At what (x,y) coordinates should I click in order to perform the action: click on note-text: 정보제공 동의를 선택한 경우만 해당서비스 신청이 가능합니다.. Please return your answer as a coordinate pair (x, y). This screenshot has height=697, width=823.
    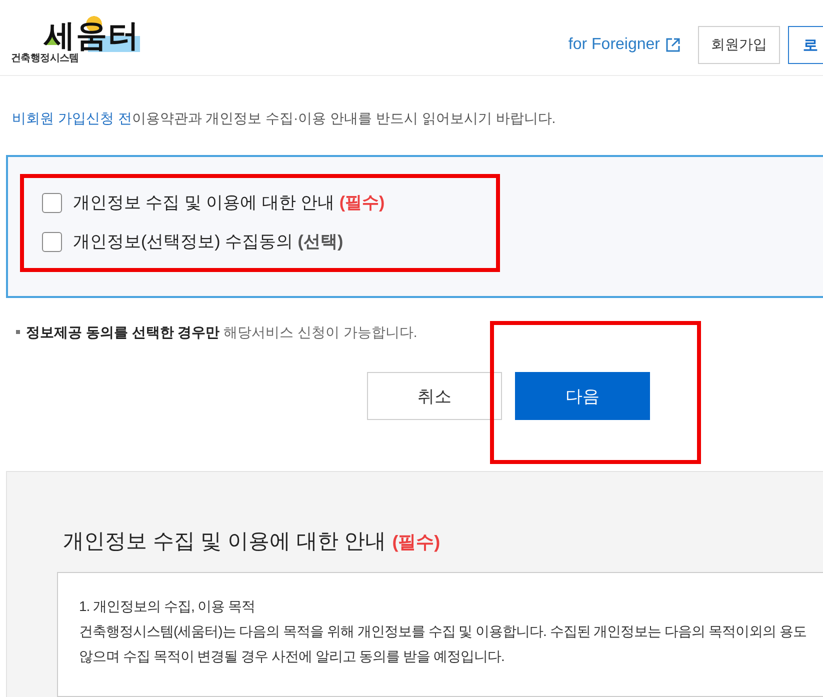
    Looking at the image, I should click on (222, 332).